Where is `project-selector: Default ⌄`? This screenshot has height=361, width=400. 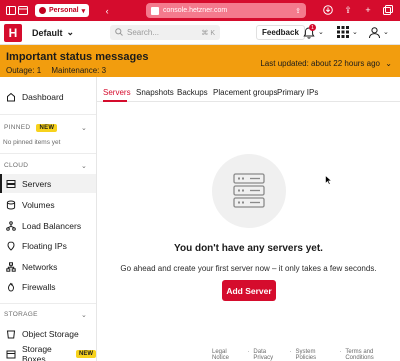 project-selector: Default ⌄ is located at coordinates (53, 32).